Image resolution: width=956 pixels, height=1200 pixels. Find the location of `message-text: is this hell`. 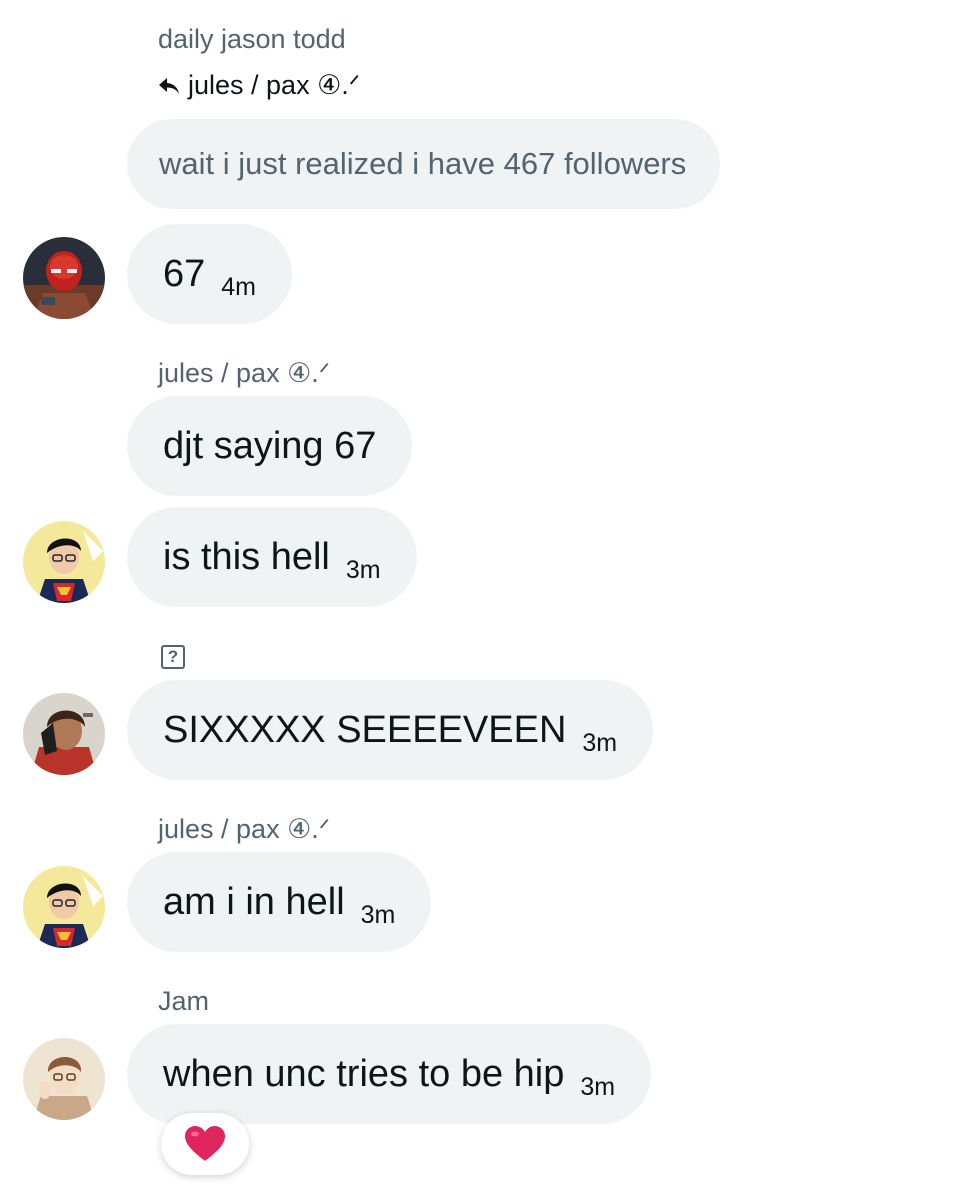

message-text: is this hell is located at coordinates (246, 556).